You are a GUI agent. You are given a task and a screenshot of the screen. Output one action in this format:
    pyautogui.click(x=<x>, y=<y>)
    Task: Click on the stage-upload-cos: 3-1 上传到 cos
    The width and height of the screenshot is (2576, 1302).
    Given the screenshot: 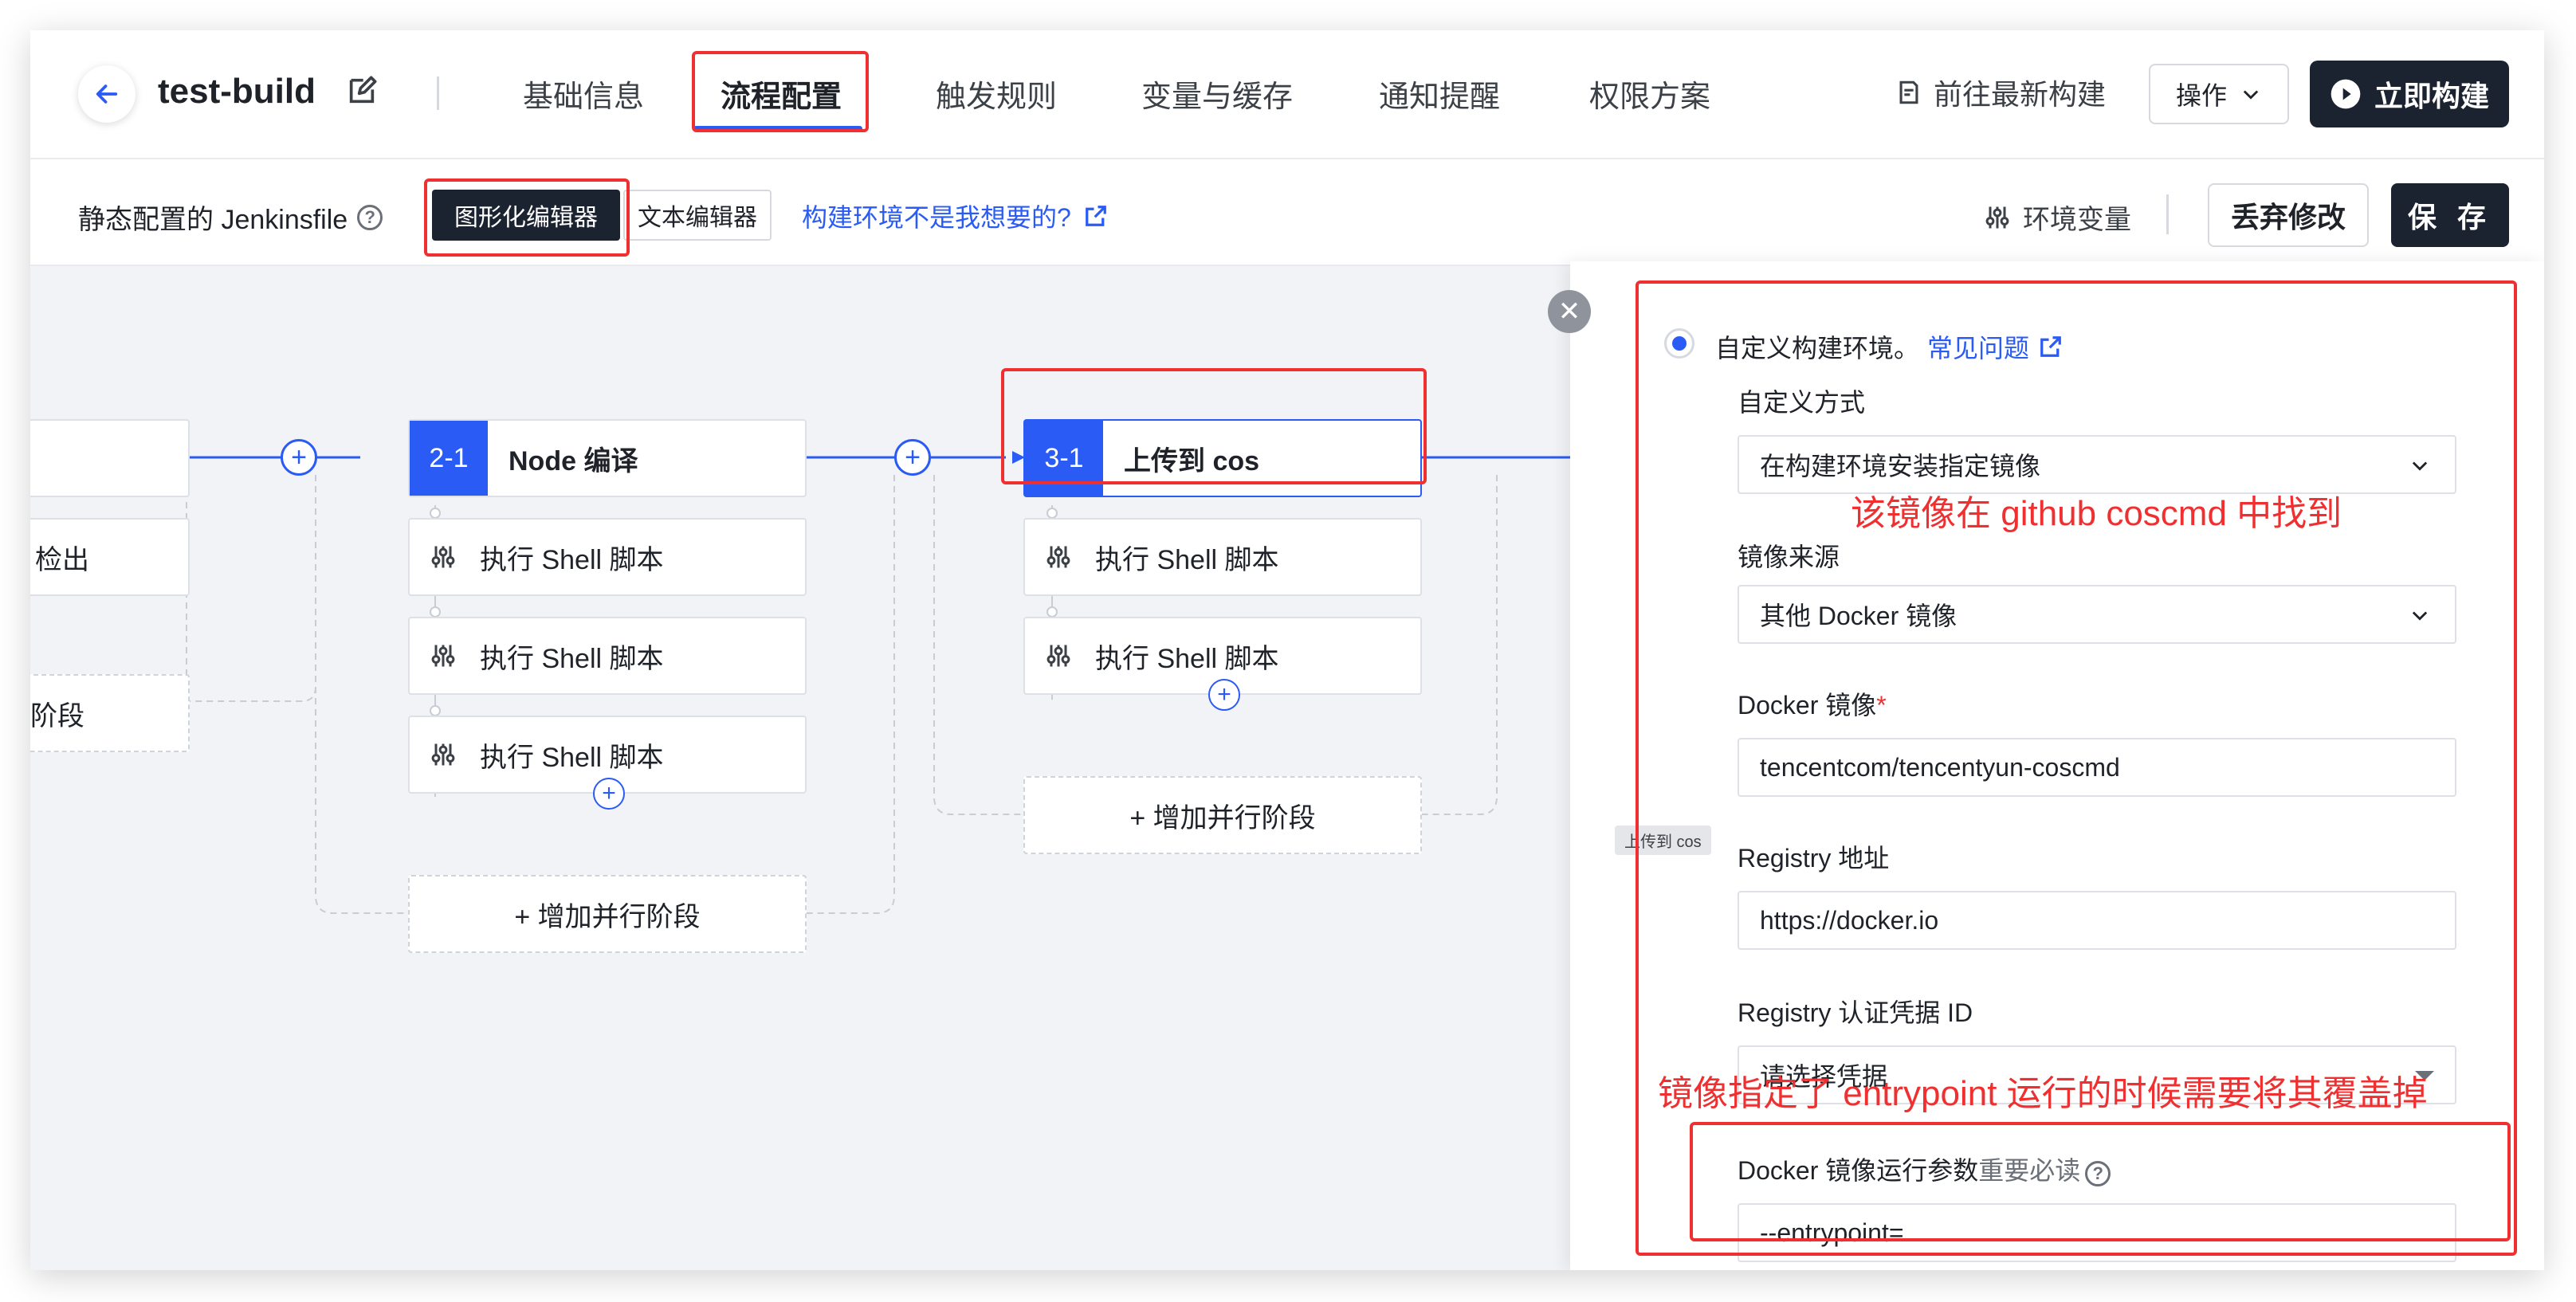 What is the action you would take?
    pyautogui.click(x=1222, y=458)
    